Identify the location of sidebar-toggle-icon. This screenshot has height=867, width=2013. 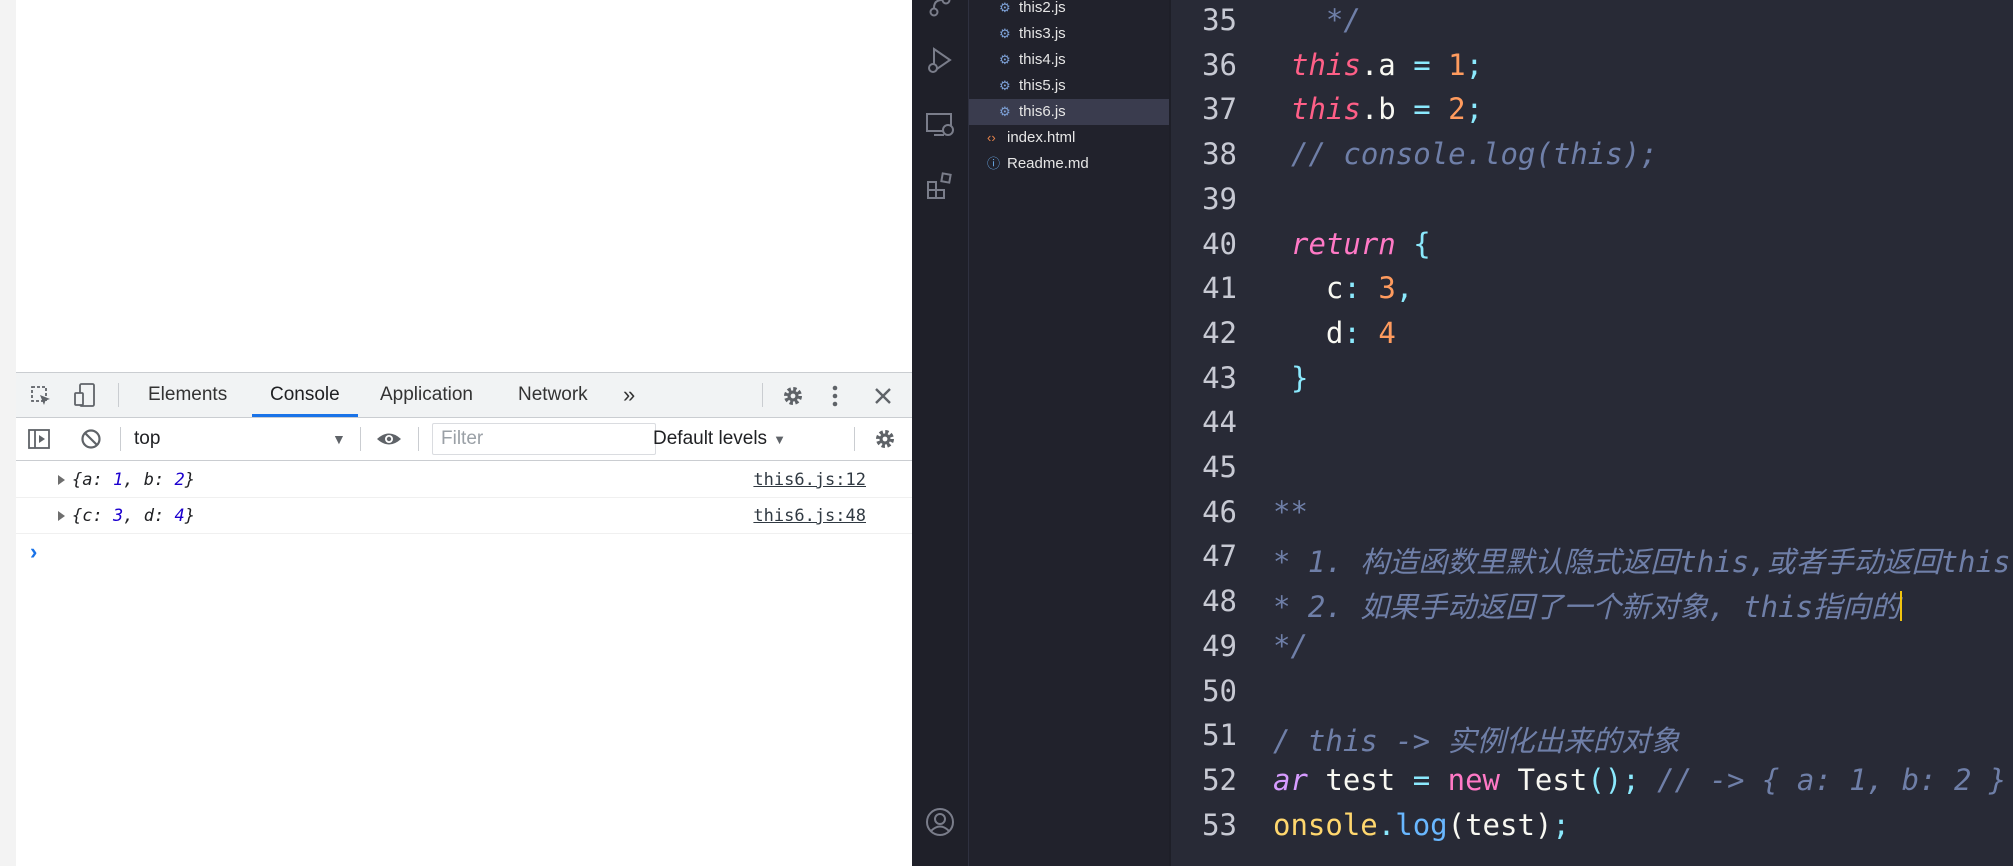
(39, 439).